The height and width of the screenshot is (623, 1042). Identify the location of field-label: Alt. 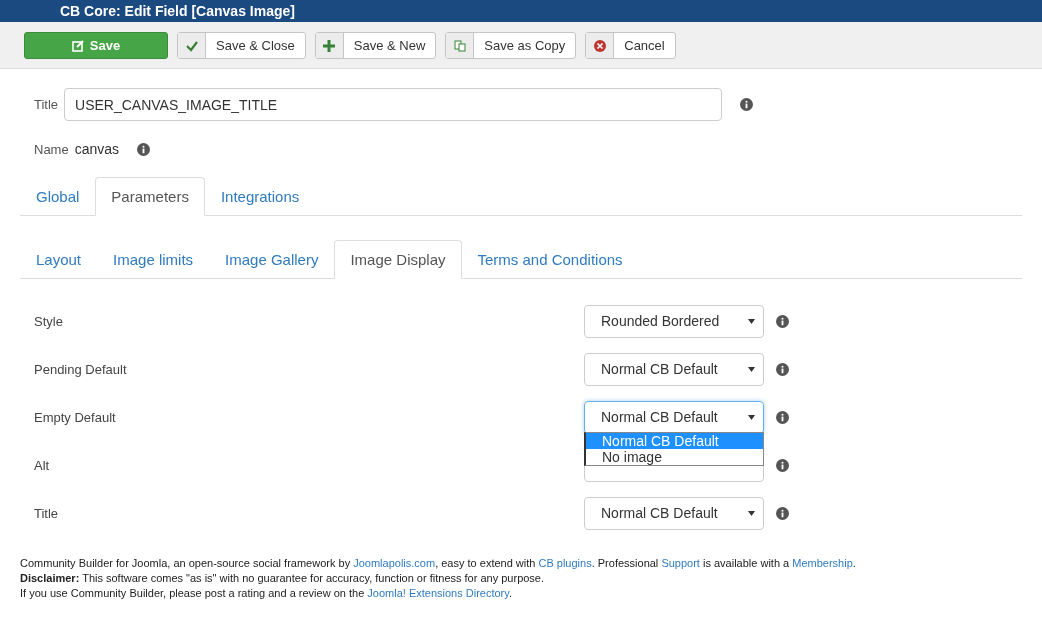
(42, 465).